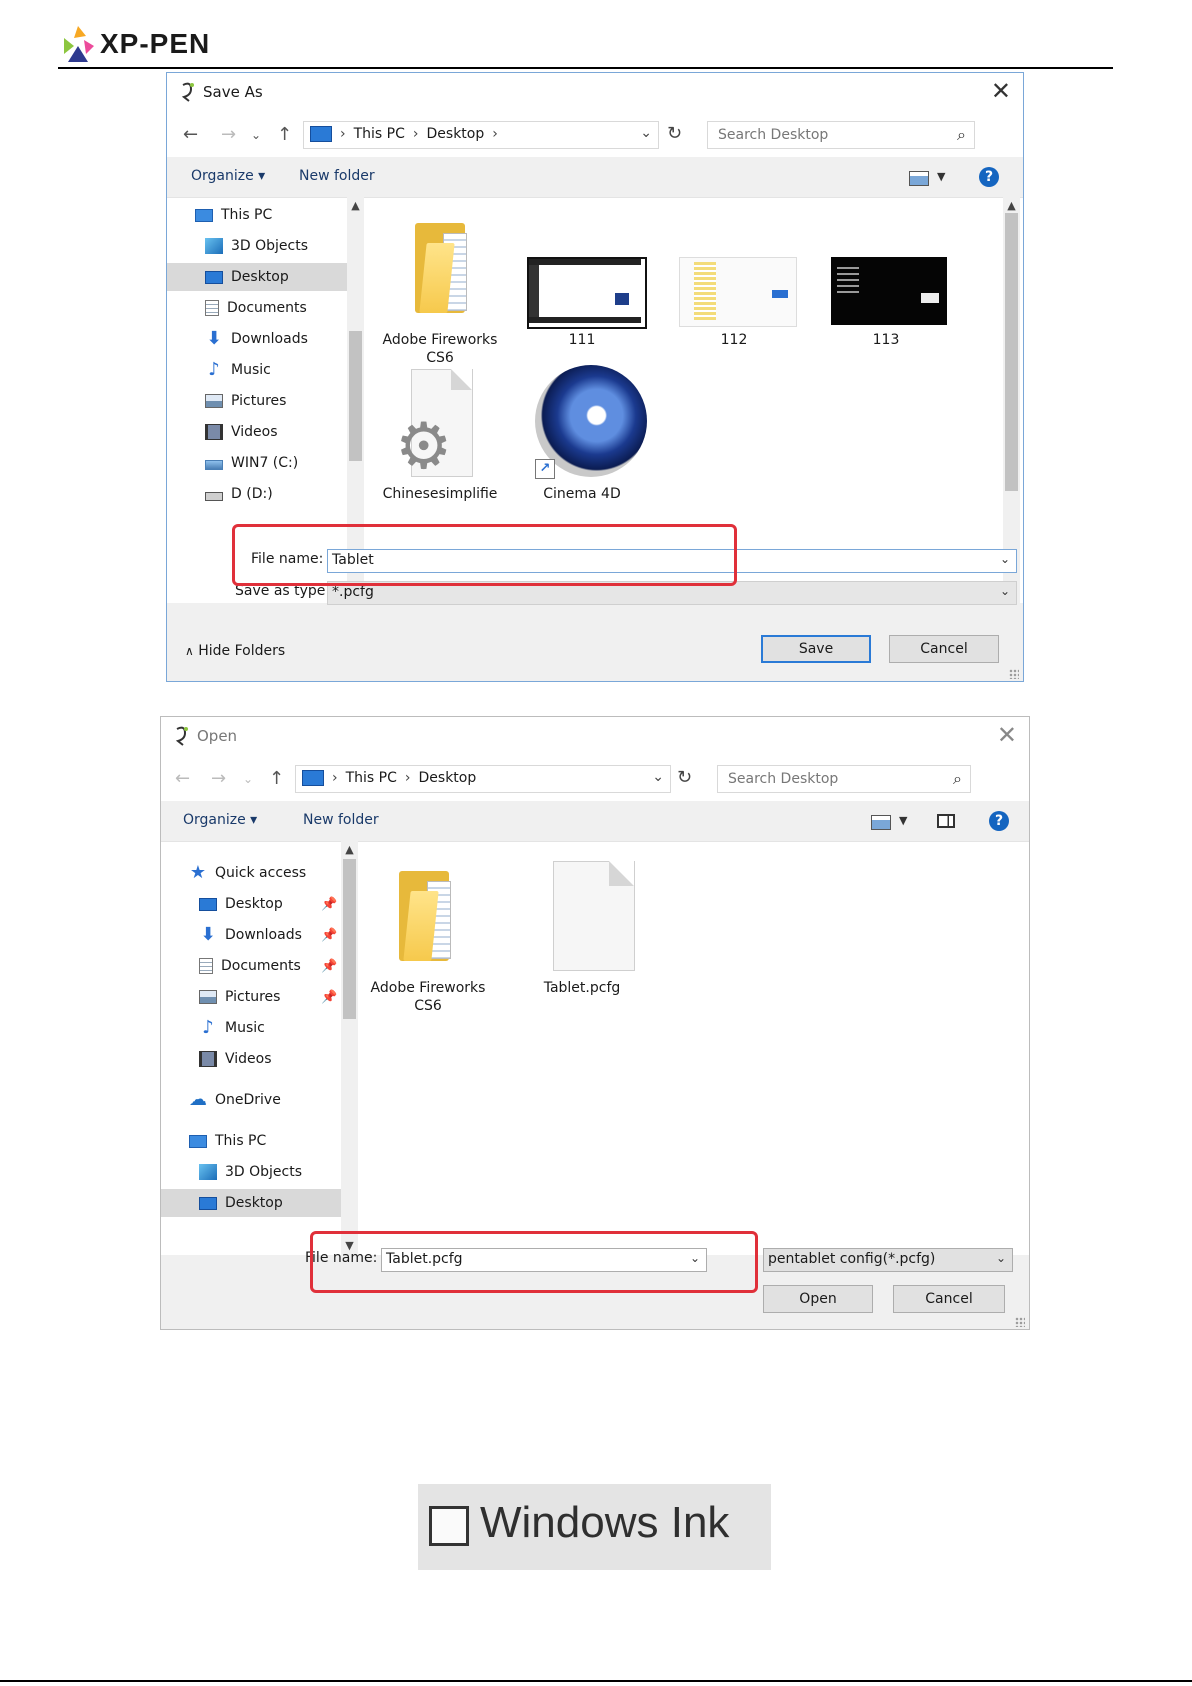  I want to click on computer-icon, so click(204, 215).